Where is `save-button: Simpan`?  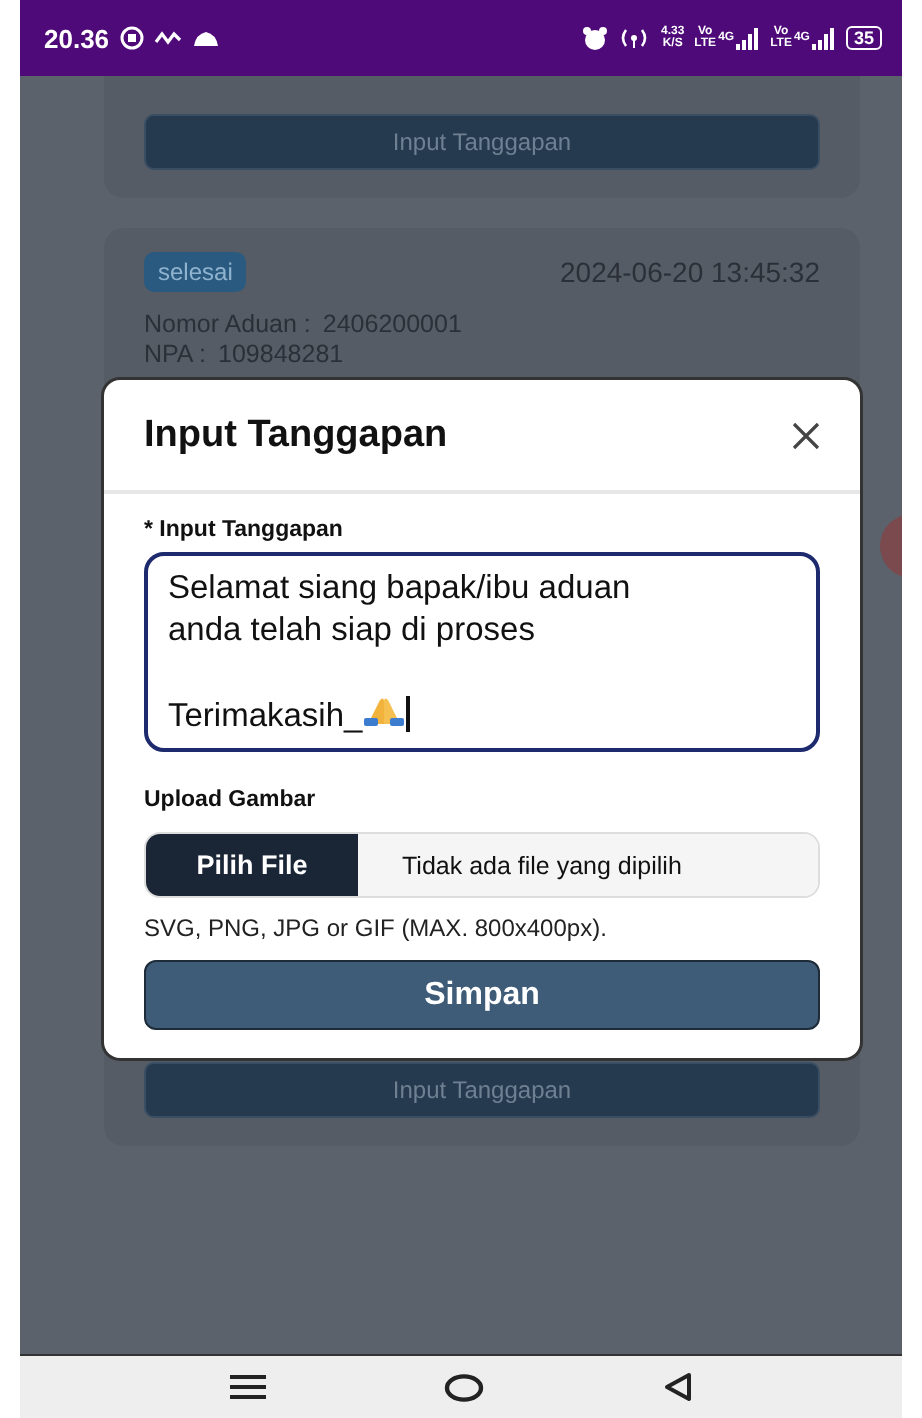 save-button: Simpan is located at coordinates (482, 995).